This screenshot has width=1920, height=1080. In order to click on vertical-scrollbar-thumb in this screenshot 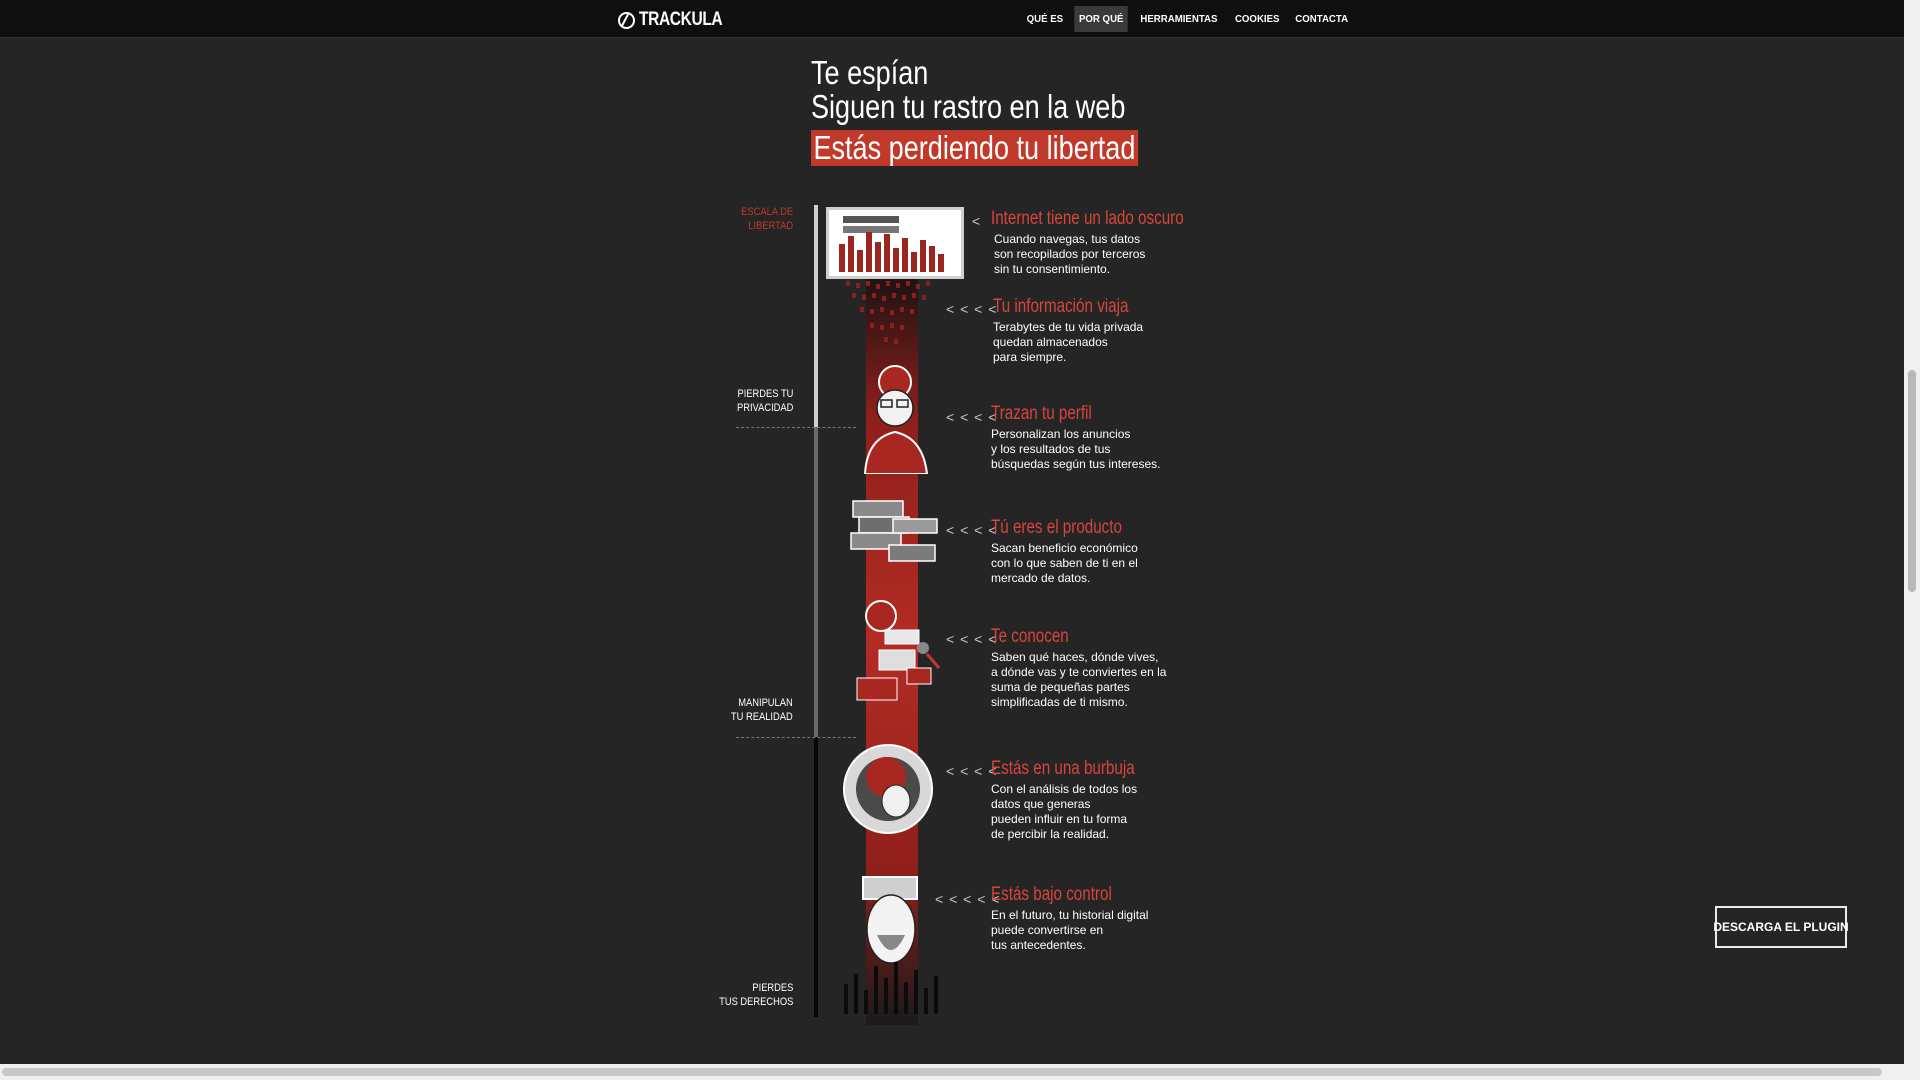, I will do `click(1912, 481)`.